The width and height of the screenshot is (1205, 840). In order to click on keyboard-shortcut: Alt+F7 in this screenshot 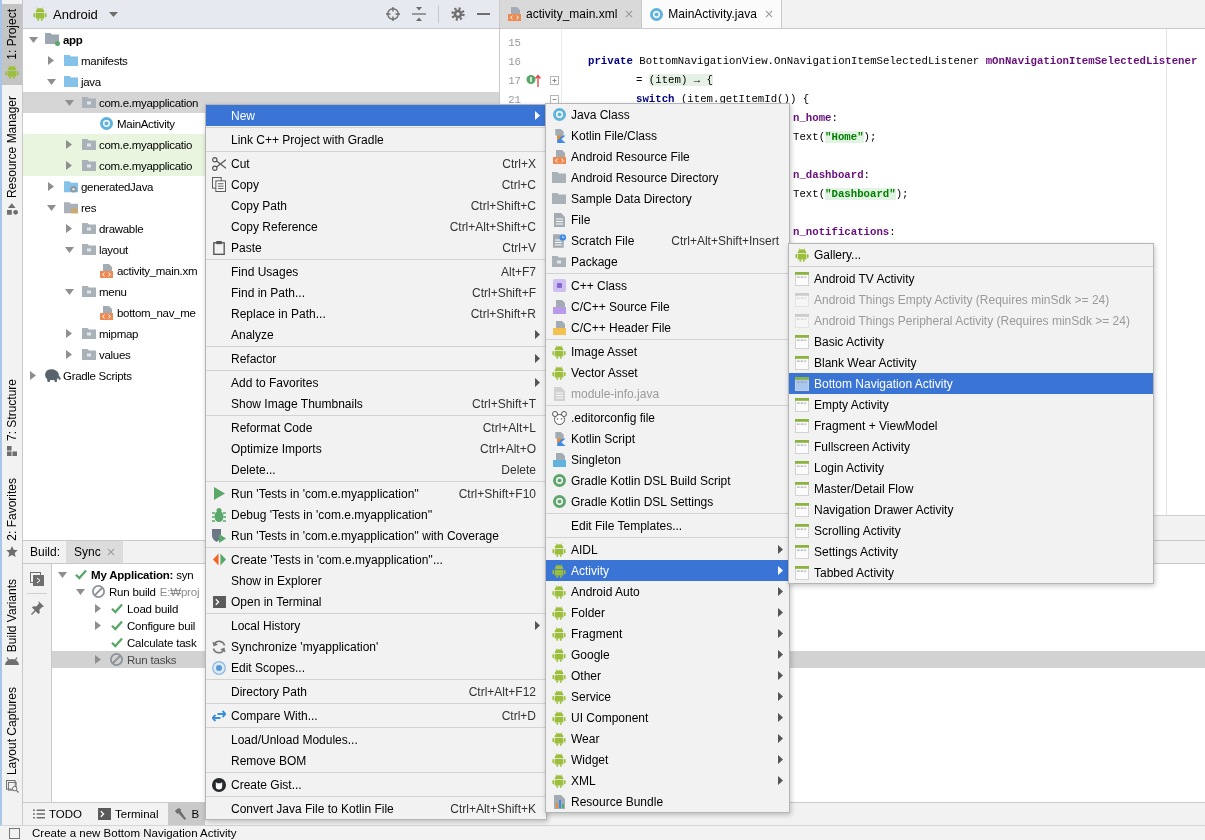, I will do `click(518, 271)`.